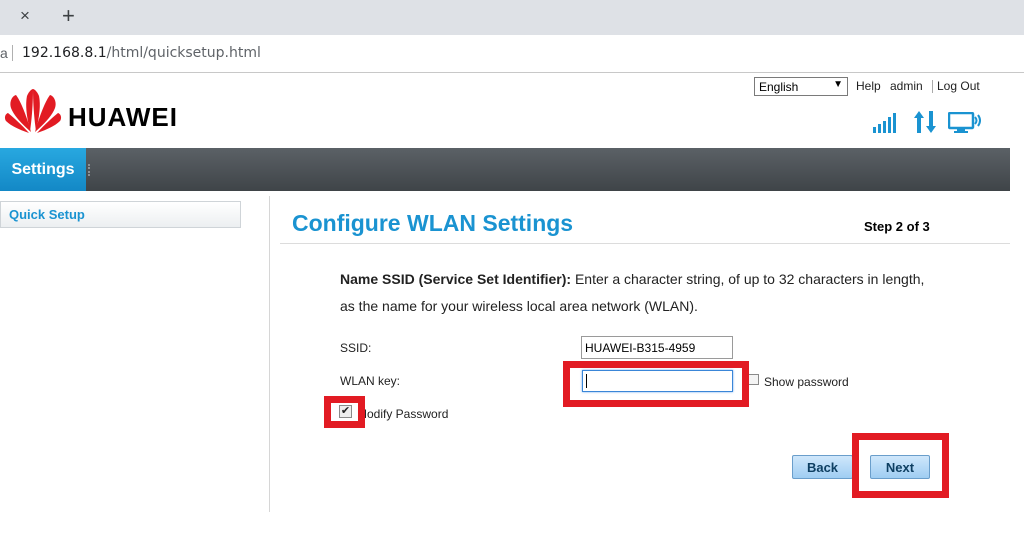  What do you see at coordinates (25, 16) in the screenshot?
I see `tab-close-icon: ×` at bounding box center [25, 16].